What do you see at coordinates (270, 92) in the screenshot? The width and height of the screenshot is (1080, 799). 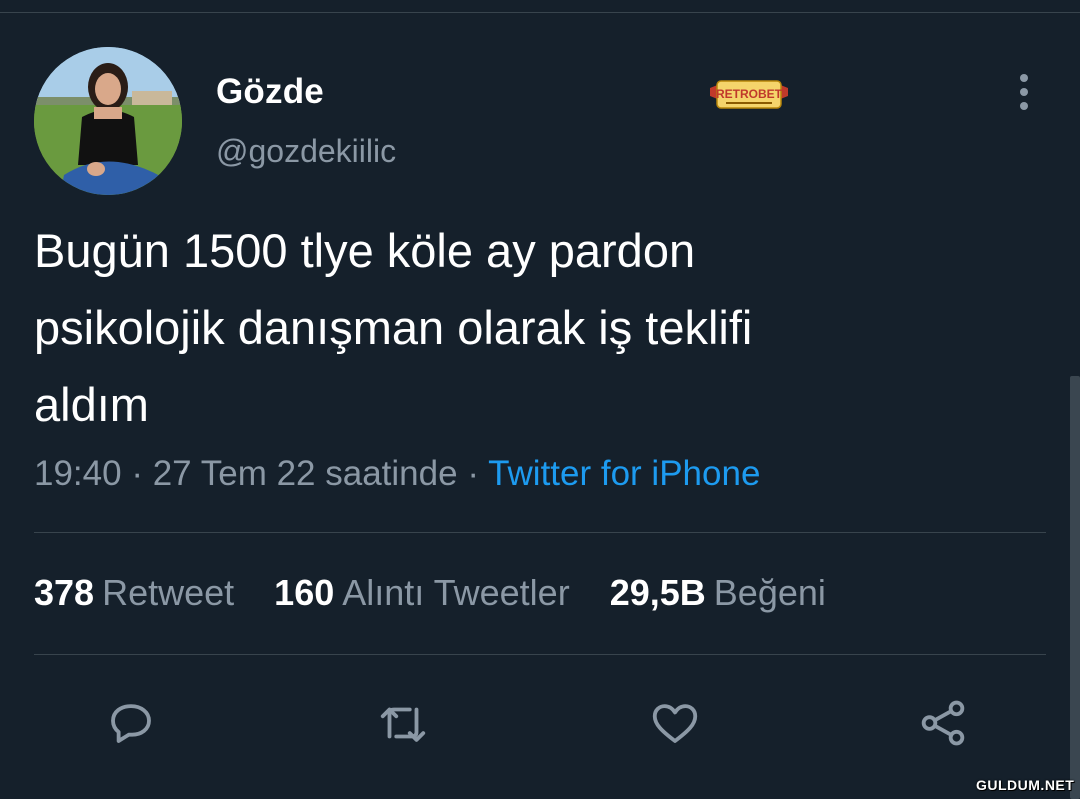 I see `display-name: Gözde` at bounding box center [270, 92].